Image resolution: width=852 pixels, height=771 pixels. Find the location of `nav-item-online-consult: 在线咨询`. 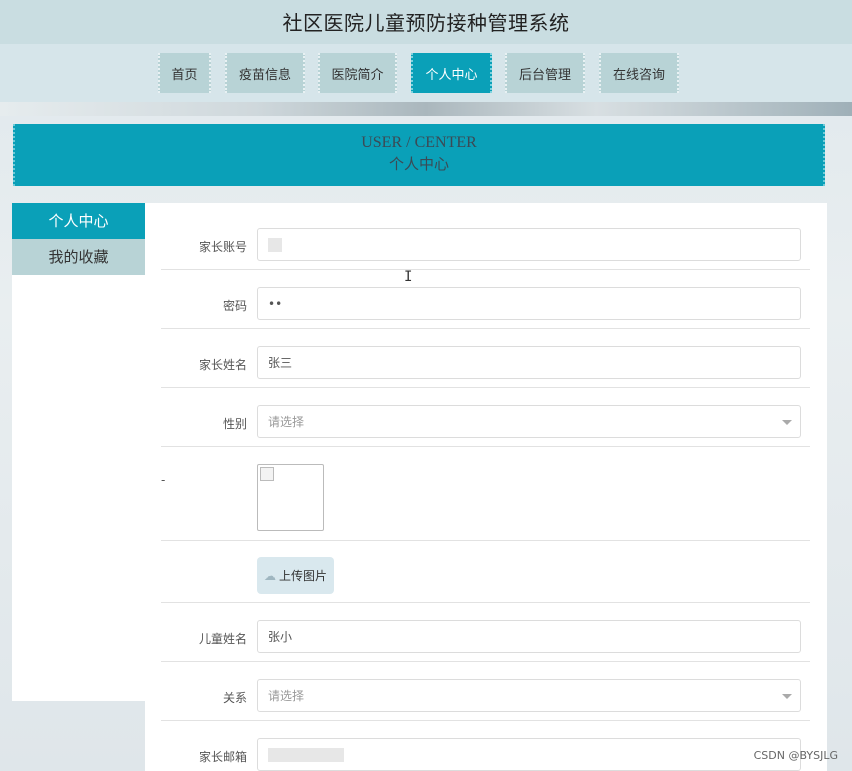

nav-item-online-consult: 在线咨询 is located at coordinates (639, 73).